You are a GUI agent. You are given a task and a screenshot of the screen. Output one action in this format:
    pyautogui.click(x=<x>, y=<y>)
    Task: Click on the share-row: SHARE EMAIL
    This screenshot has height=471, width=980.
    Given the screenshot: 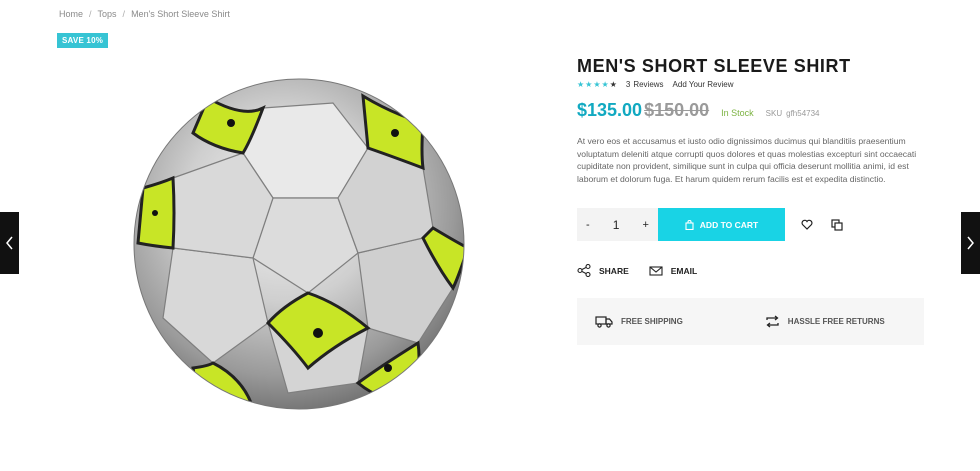 What is the action you would take?
    pyautogui.click(x=750, y=271)
    